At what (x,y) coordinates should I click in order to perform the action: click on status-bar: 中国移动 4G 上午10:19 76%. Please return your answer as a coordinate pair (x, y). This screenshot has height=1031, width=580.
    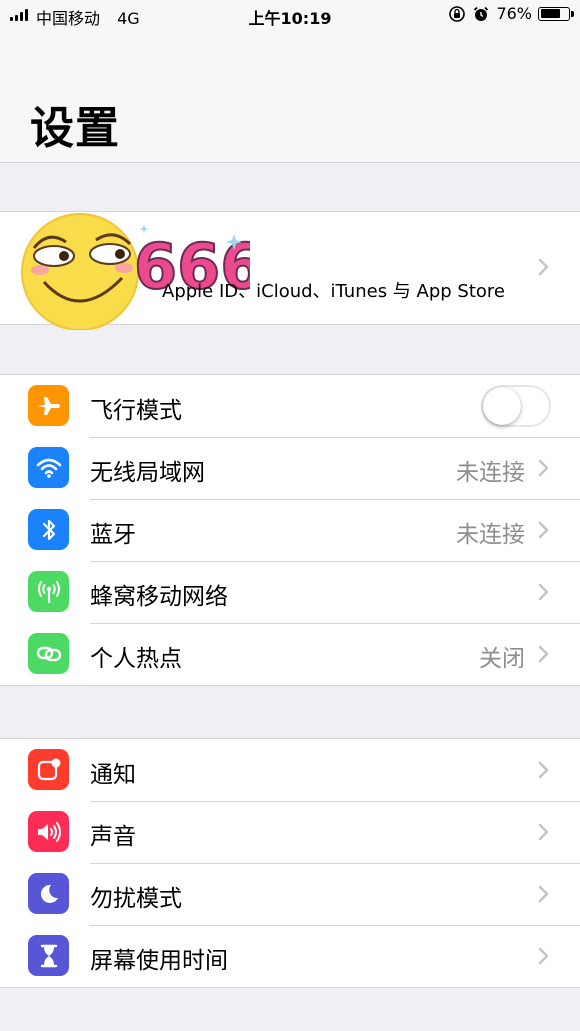
    Looking at the image, I should click on (290, 15).